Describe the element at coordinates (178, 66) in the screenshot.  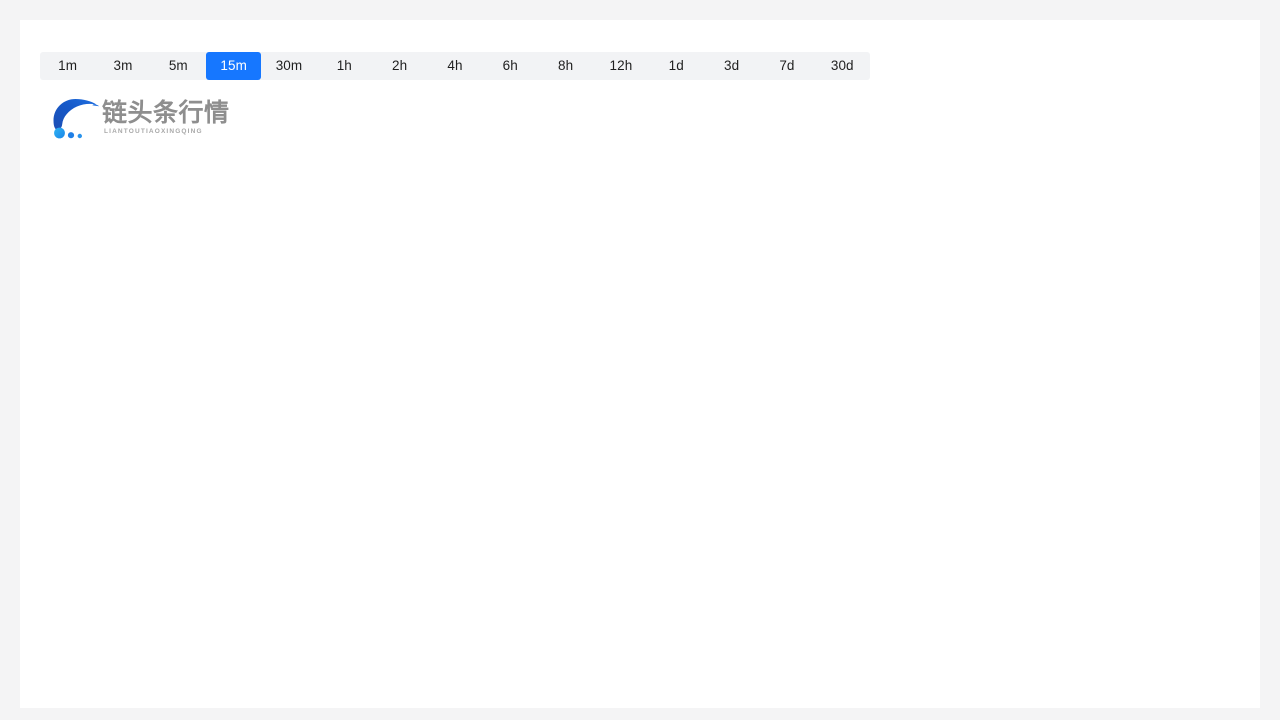
I see `timeframe-tab-5m: 5m` at that location.